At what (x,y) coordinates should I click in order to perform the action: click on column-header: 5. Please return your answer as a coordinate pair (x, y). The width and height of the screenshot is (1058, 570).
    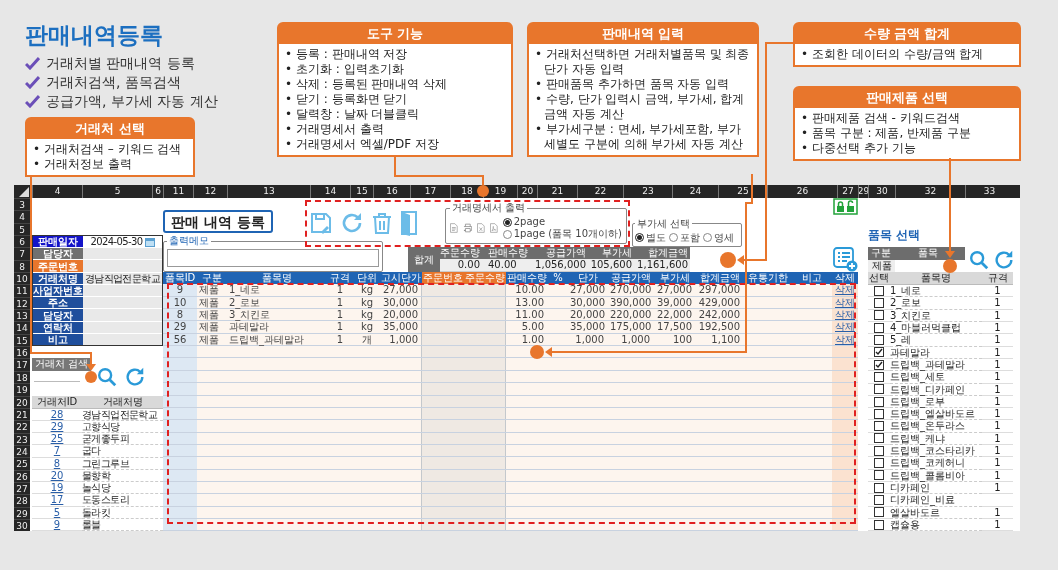
    Looking at the image, I should click on (117, 191).